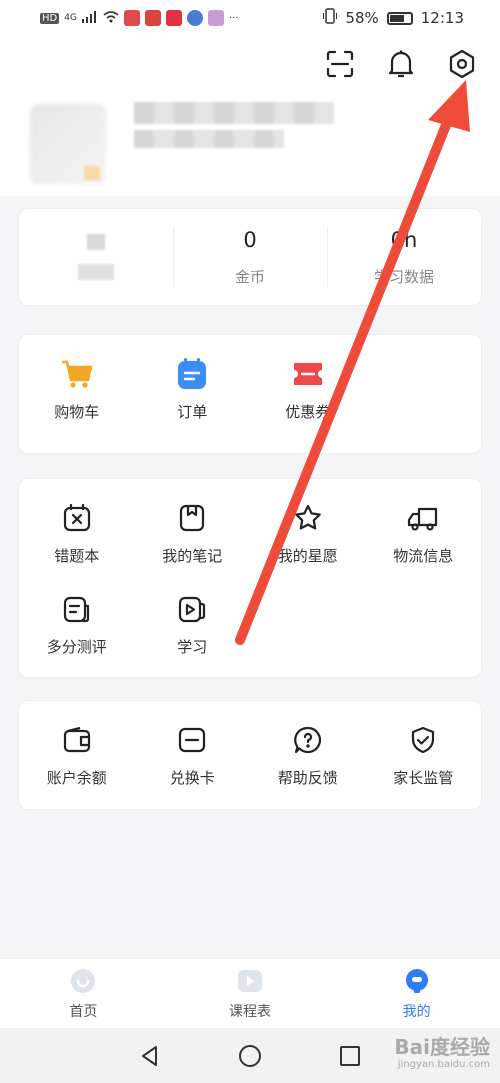 The image size is (500, 1083). Describe the element at coordinates (250, 18) in the screenshot. I see `status-bar: HD 4G ··· 58% 12:13` at that location.